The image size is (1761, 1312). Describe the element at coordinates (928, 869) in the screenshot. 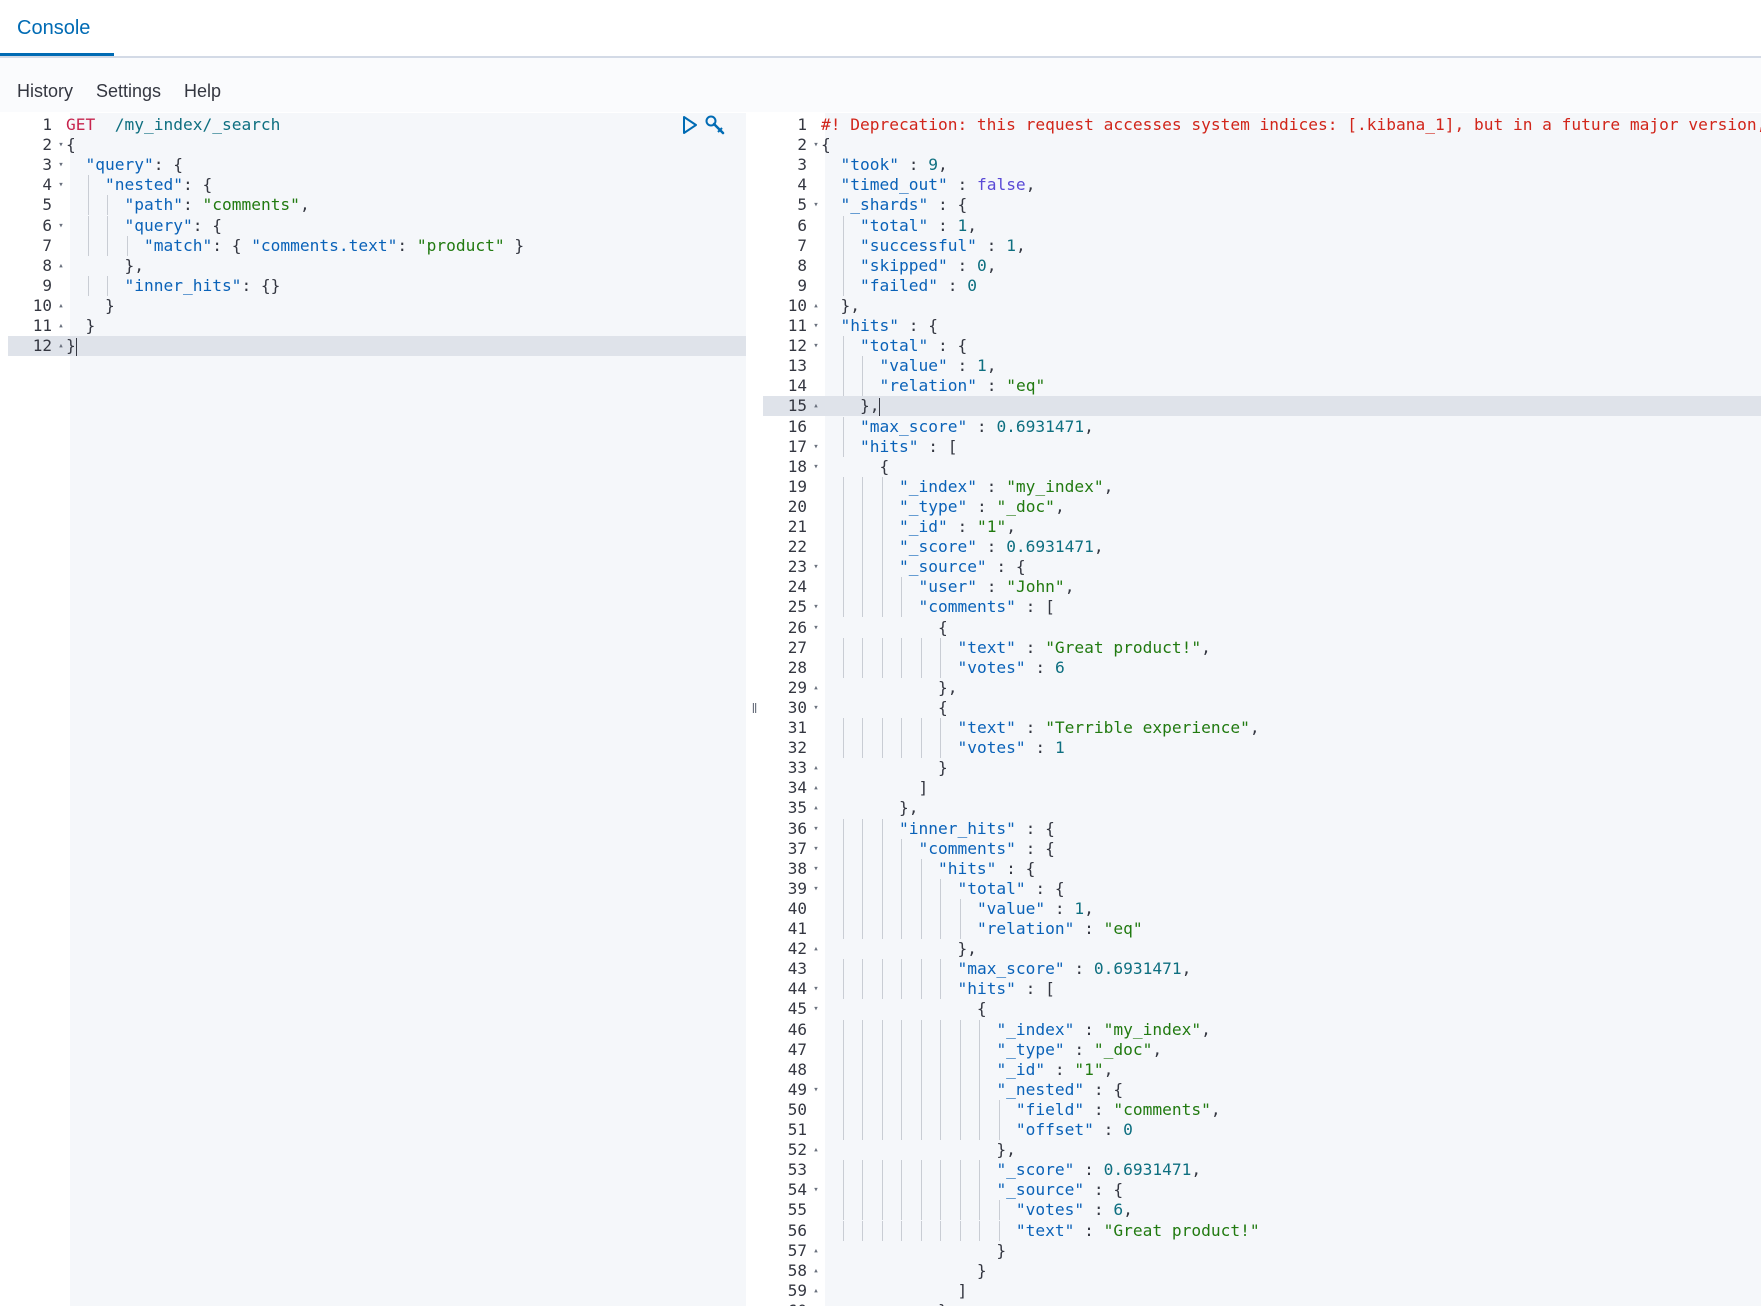

I see `code-text: "hits" : {` at that location.